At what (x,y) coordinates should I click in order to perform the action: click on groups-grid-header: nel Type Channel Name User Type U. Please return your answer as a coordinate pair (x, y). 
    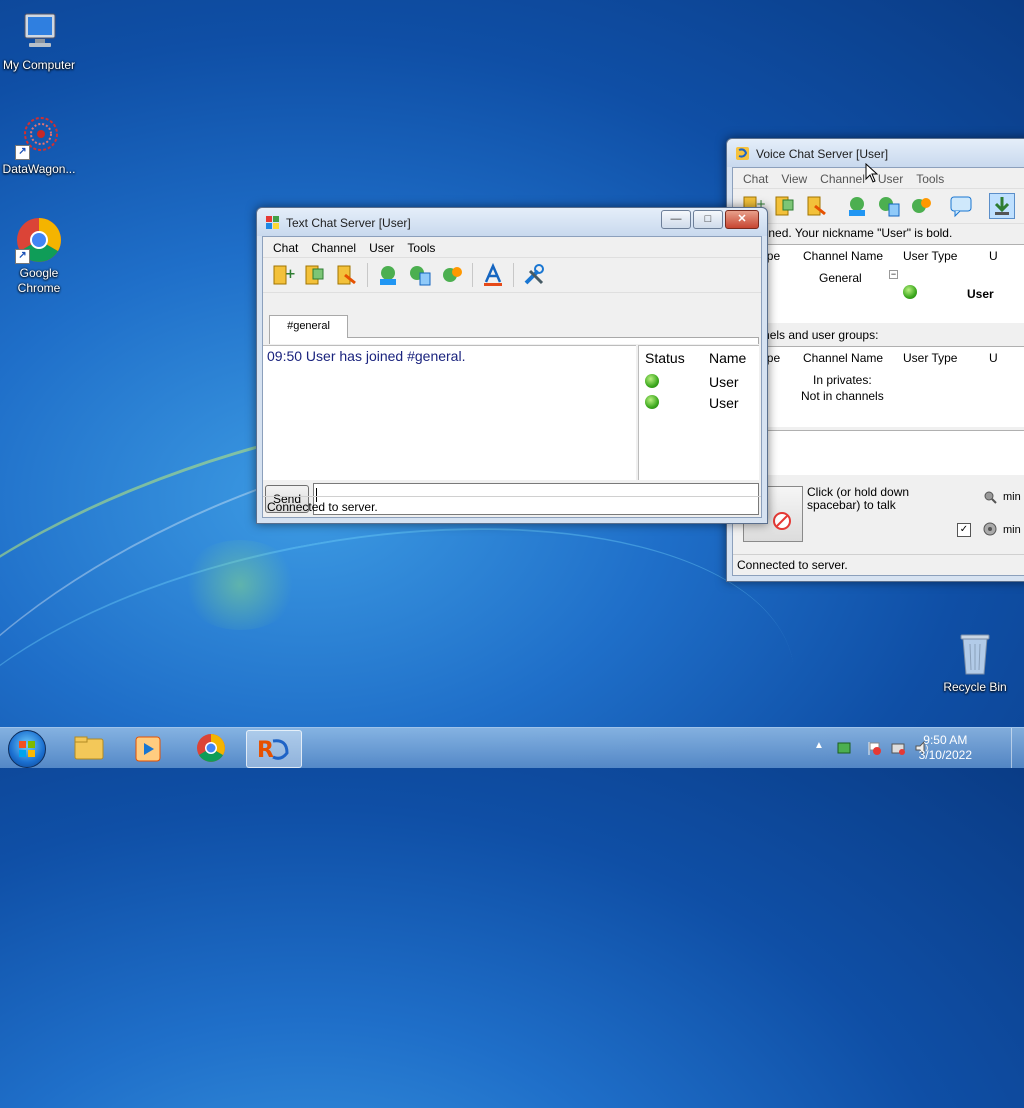
    Looking at the image, I should click on (878, 358).